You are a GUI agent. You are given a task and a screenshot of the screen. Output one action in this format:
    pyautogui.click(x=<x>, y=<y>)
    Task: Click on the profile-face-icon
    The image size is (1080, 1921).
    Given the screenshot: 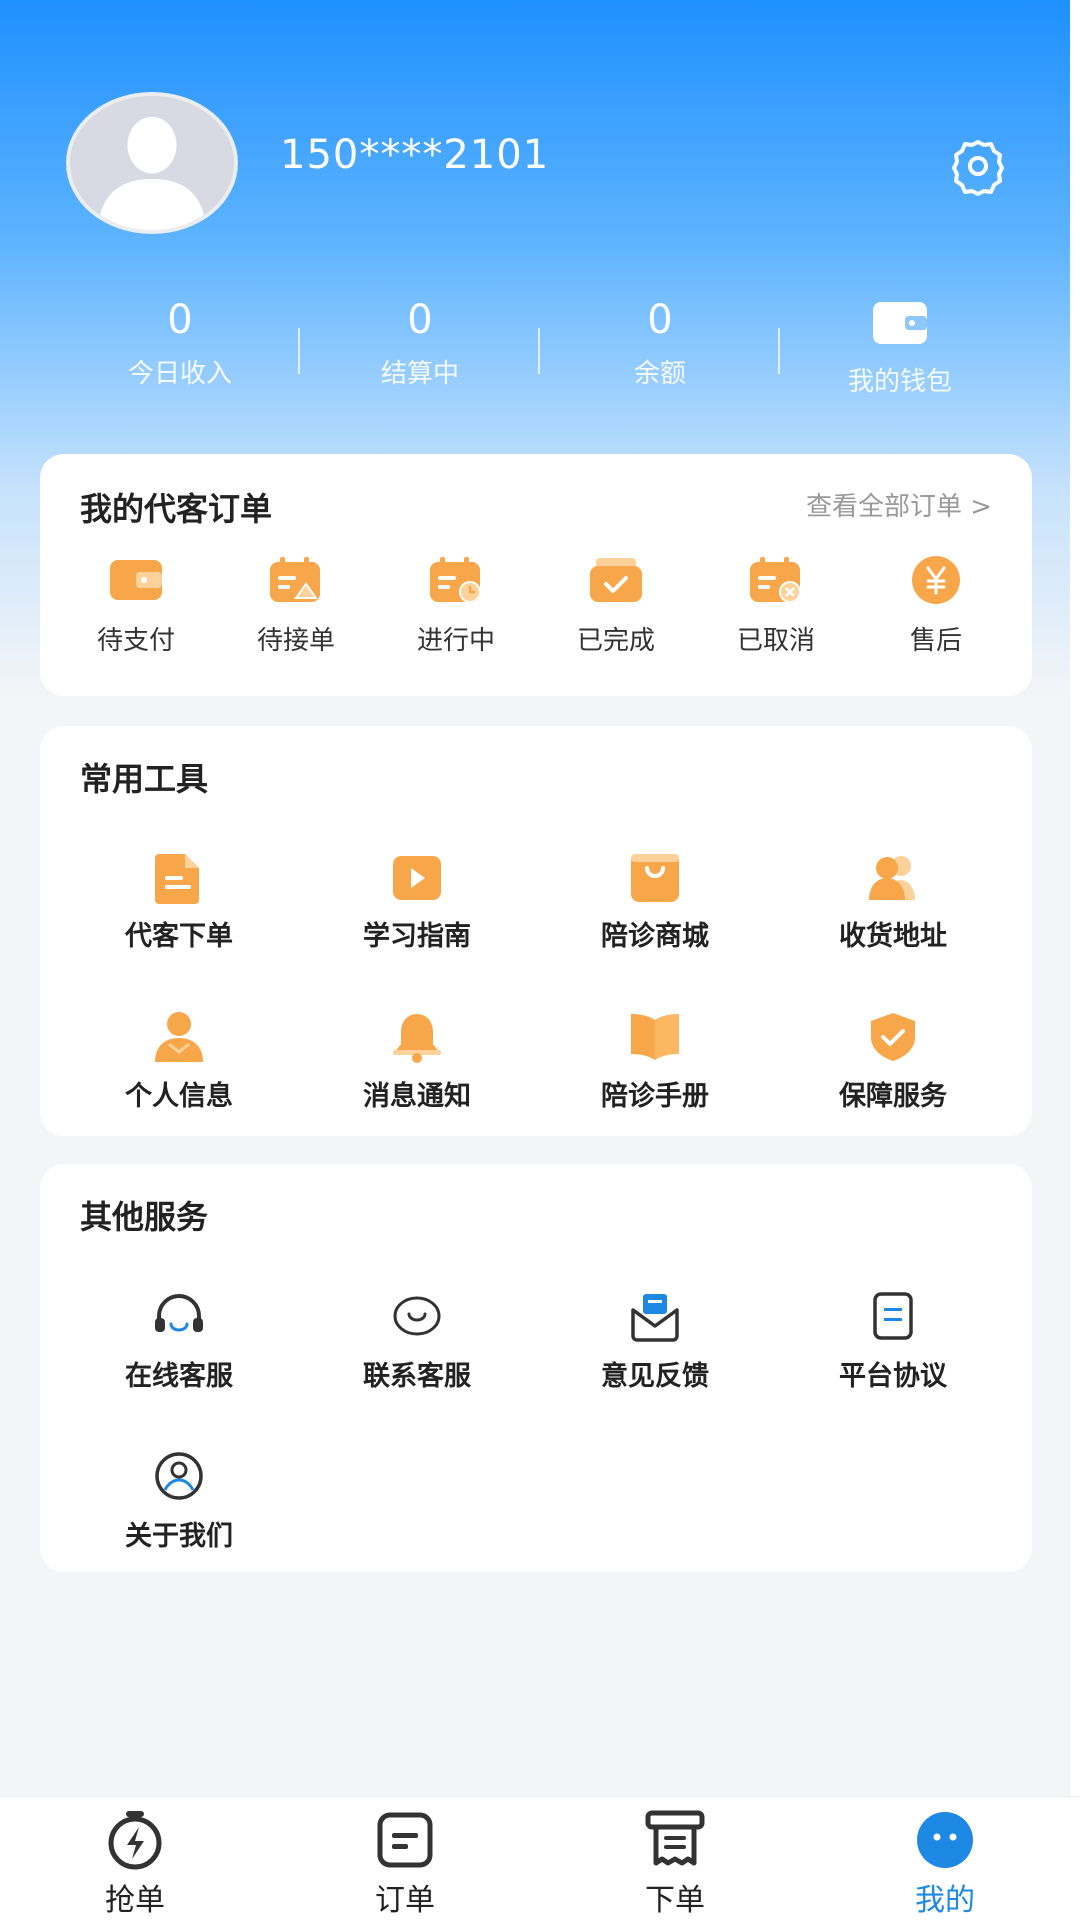 What is the action you would take?
    pyautogui.click(x=945, y=1840)
    